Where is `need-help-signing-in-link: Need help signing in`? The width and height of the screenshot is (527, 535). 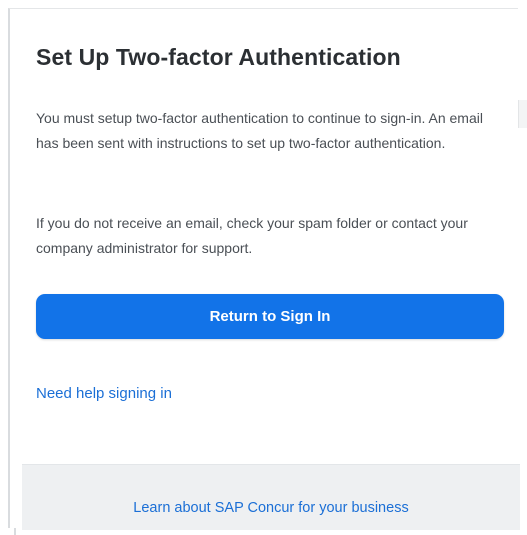
need-help-signing-in-link: Need help signing in is located at coordinates (104, 393).